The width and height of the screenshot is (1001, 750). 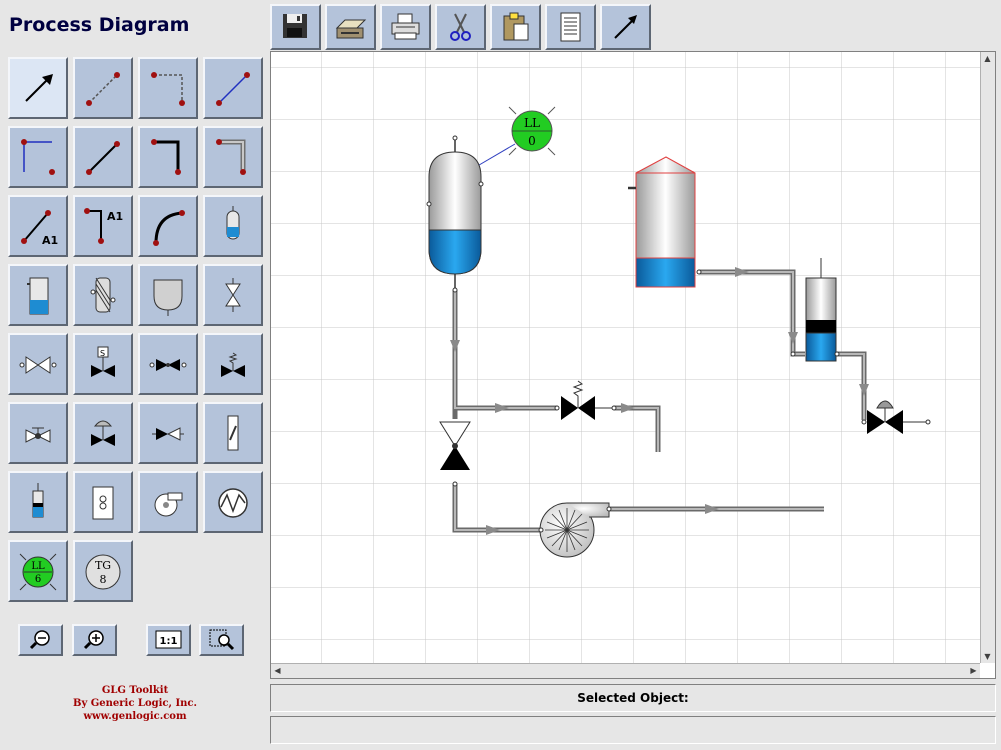 I want to click on scroll-left-icon: ◀, so click(x=277, y=670).